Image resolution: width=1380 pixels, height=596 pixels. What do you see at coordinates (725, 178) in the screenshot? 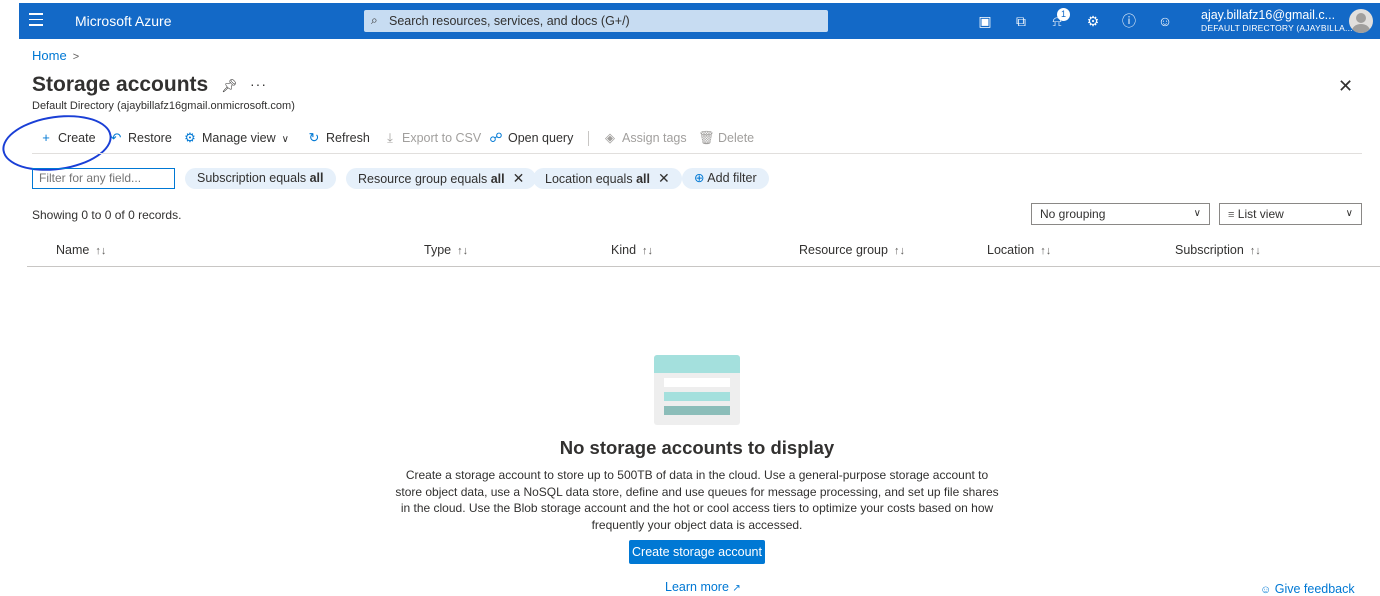
I see `add-filter-button: ⊕ Add filter` at bounding box center [725, 178].